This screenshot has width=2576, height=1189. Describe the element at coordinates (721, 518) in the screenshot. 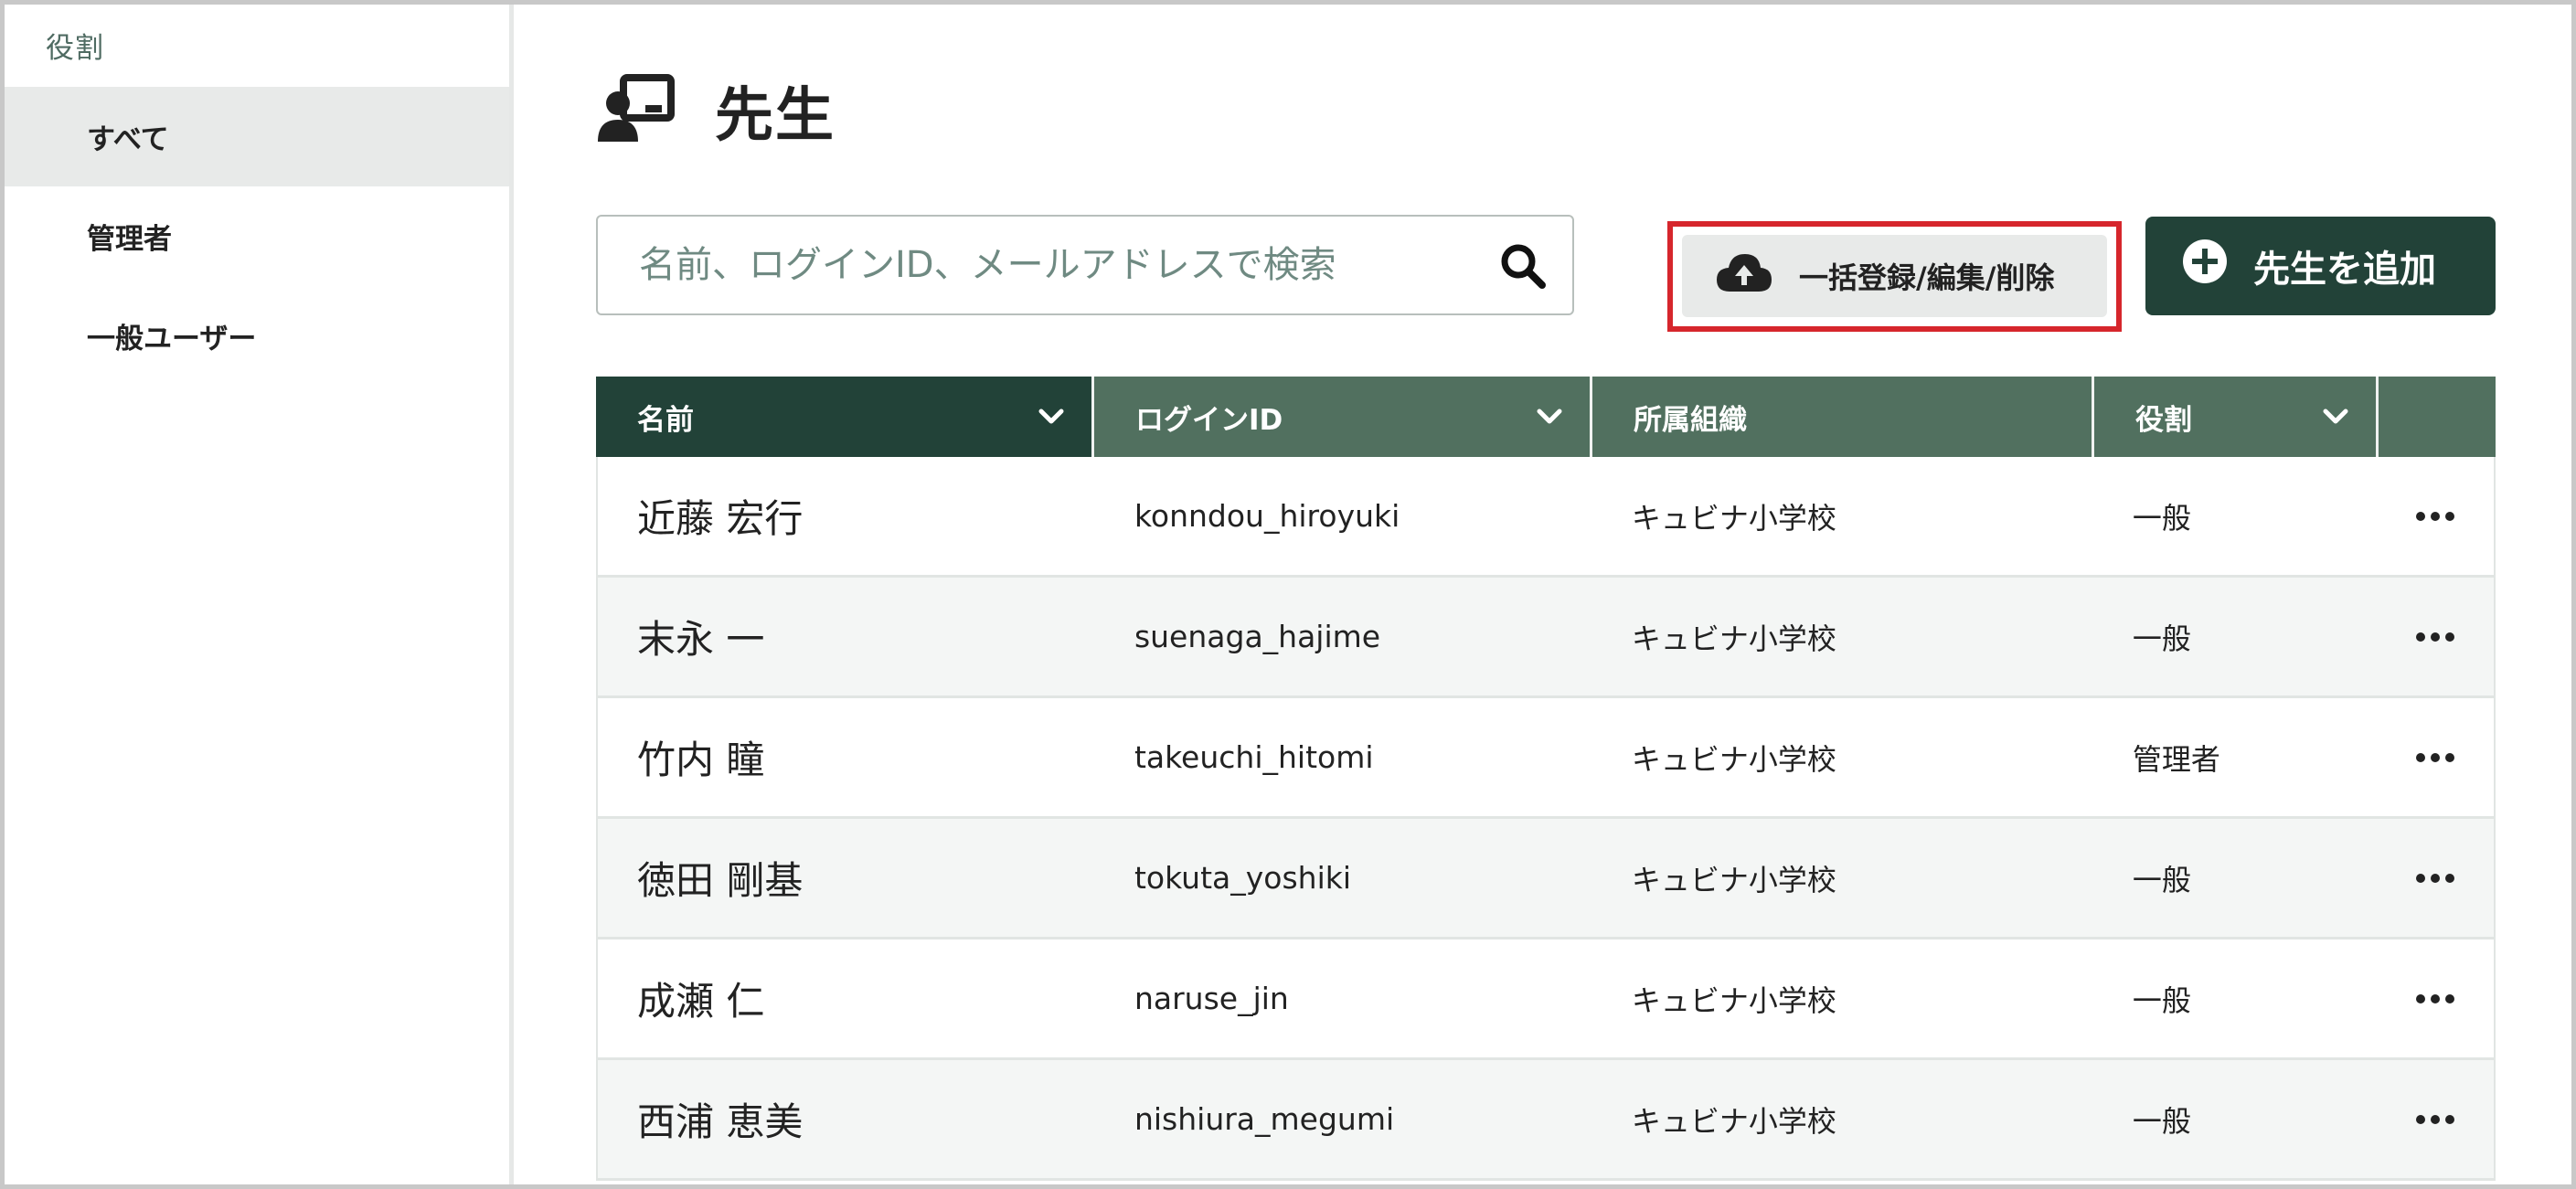

I see `cell-name: 近藤 宏行` at that location.